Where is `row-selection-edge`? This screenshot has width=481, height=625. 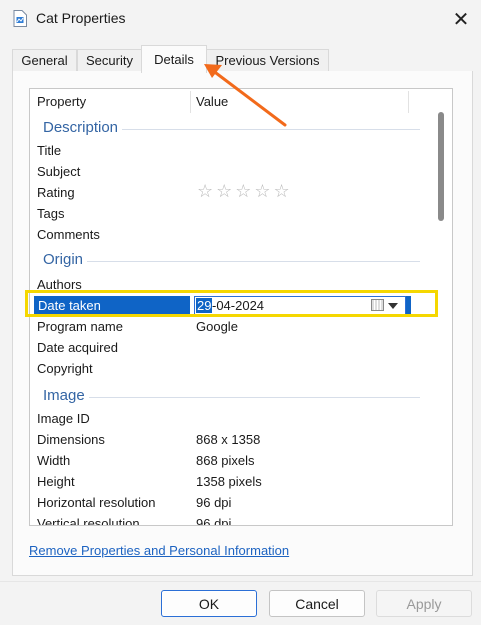 row-selection-edge is located at coordinates (408, 305).